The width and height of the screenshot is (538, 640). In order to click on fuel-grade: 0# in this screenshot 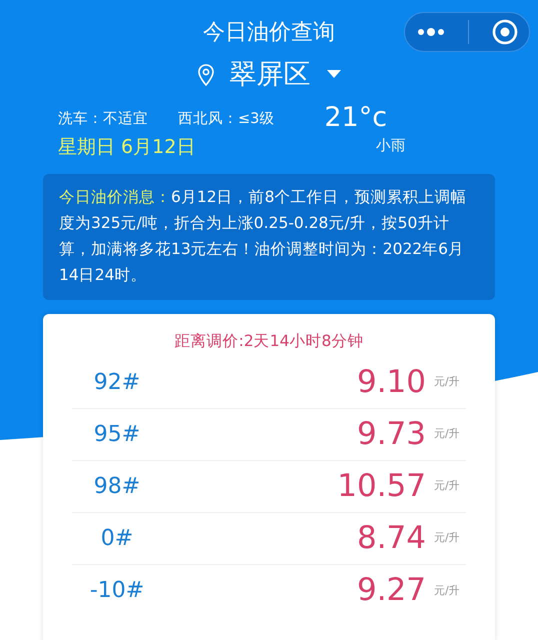, I will do `click(117, 538)`.